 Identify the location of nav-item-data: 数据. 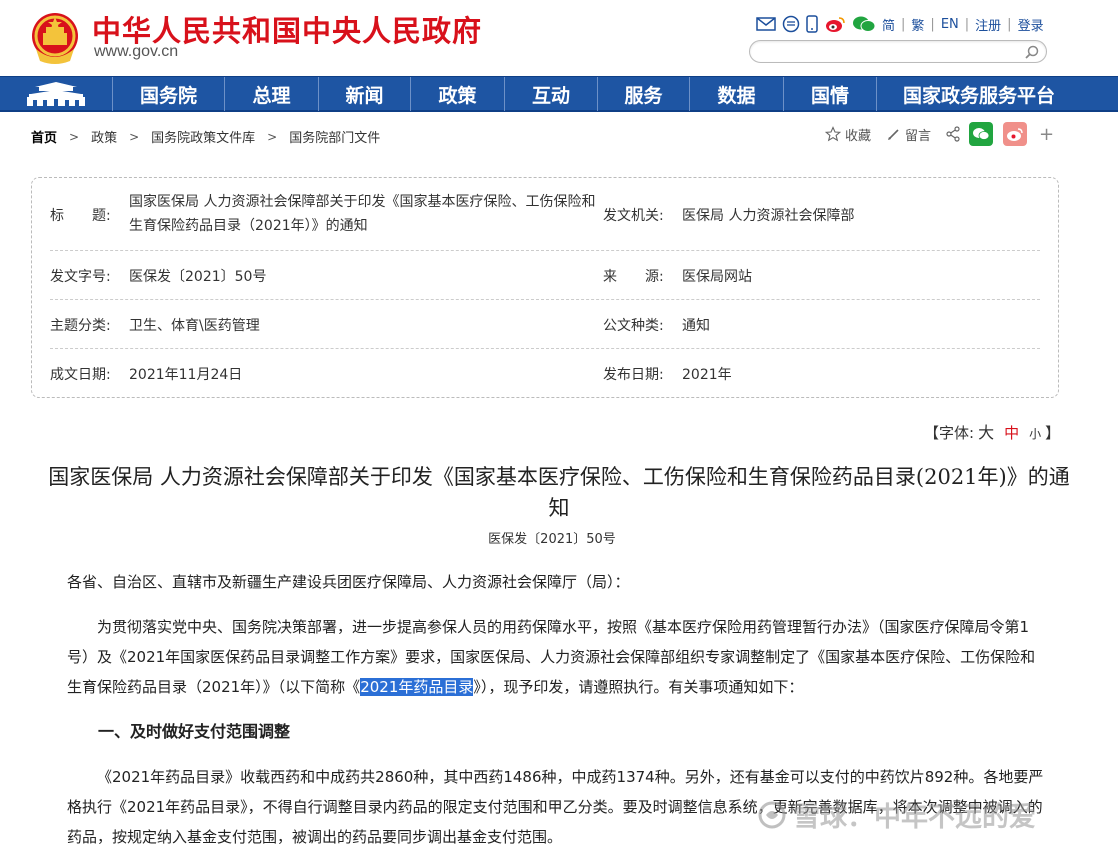
(736, 94).